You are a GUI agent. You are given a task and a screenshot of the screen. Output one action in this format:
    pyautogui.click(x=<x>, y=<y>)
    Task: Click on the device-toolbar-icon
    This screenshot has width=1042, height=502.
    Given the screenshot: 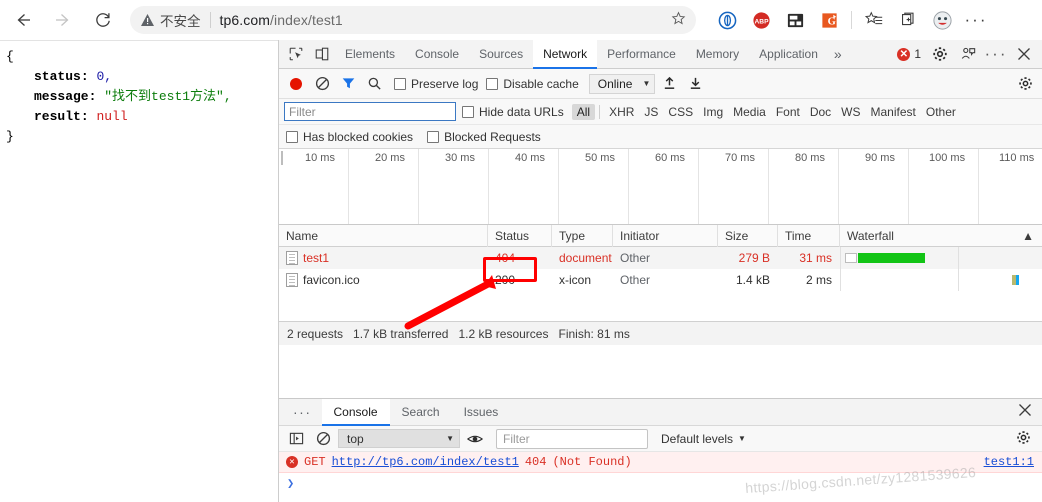 What is the action you would take?
    pyautogui.click(x=322, y=54)
    